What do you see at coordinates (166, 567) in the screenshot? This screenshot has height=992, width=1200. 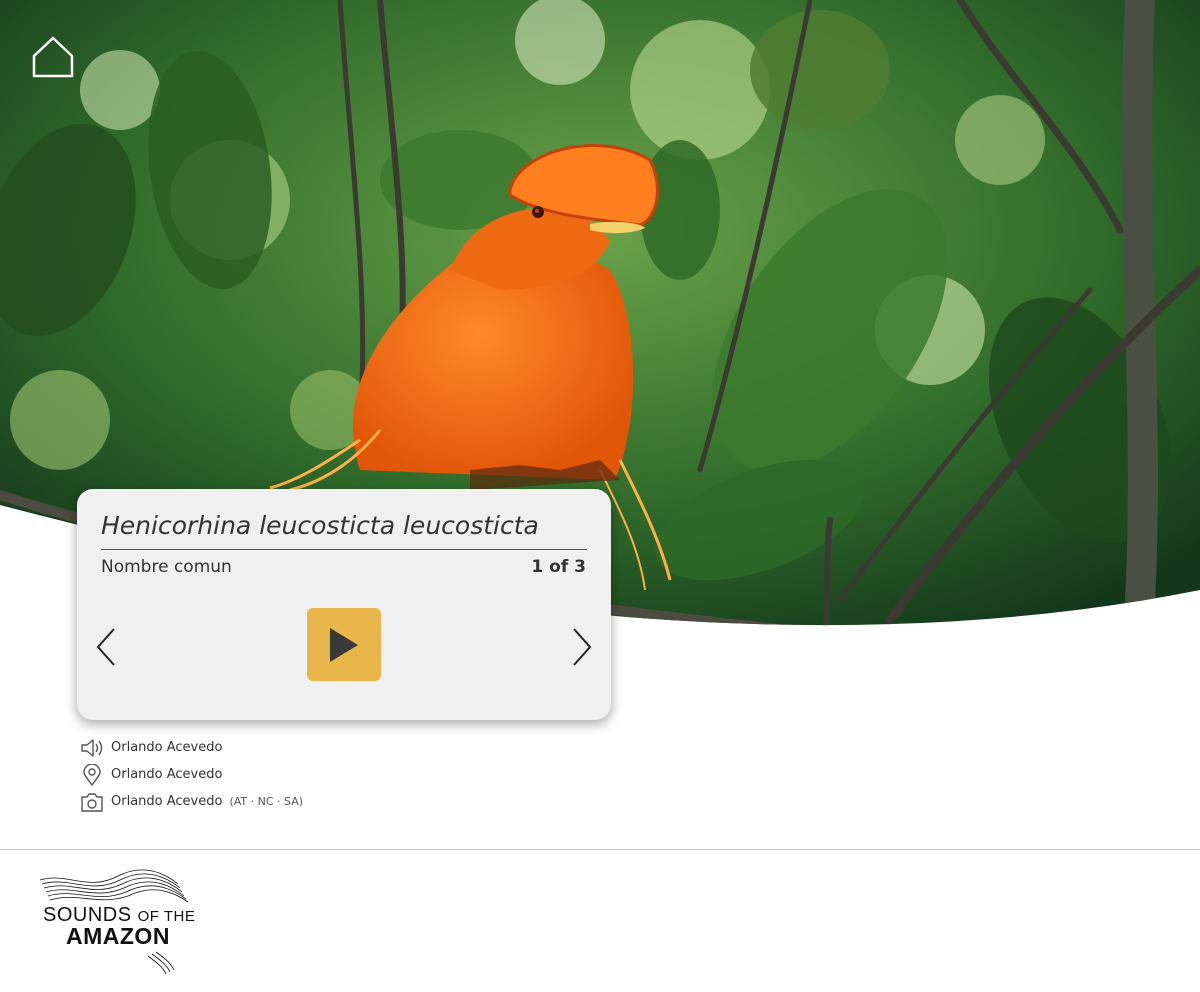 I see `common-name: Nombre comun` at bounding box center [166, 567].